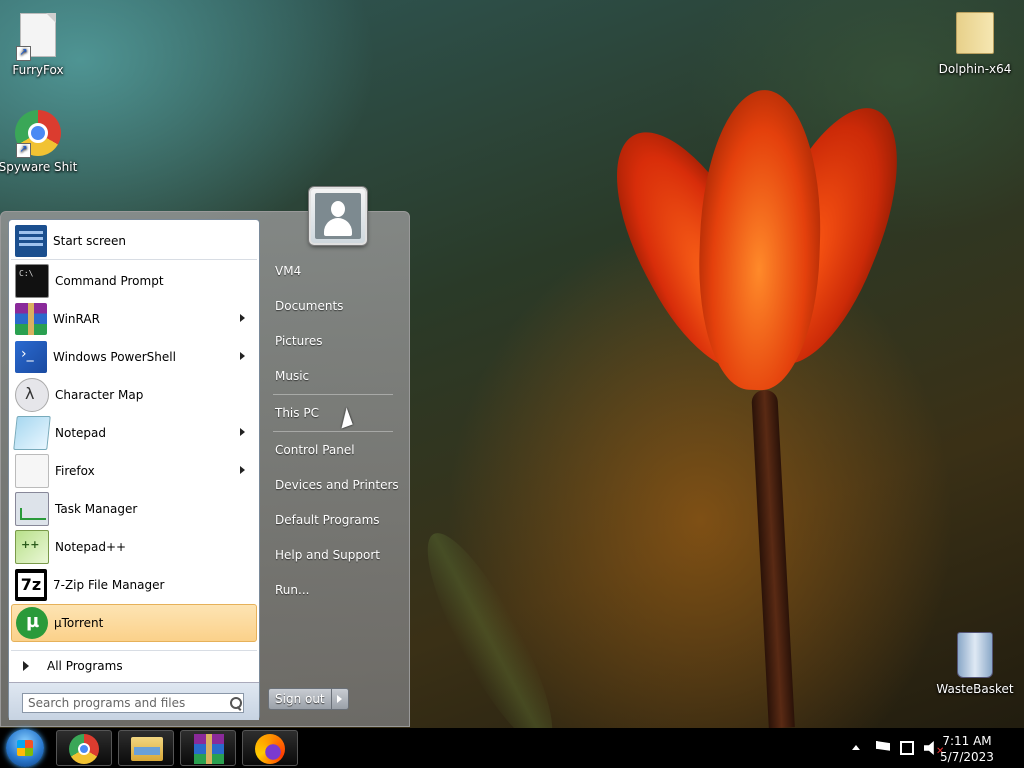  Describe the element at coordinates (39, 167) in the screenshot. I see `desktop-icon-label: Spyware Shit` at that location.